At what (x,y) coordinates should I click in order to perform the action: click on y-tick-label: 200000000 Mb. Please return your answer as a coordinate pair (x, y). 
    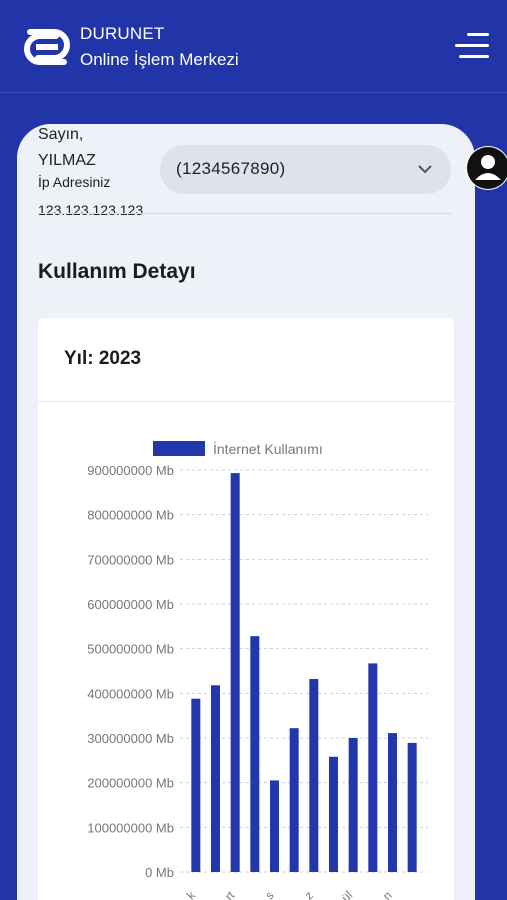
    Looking at the image, I should click on (130, 783).